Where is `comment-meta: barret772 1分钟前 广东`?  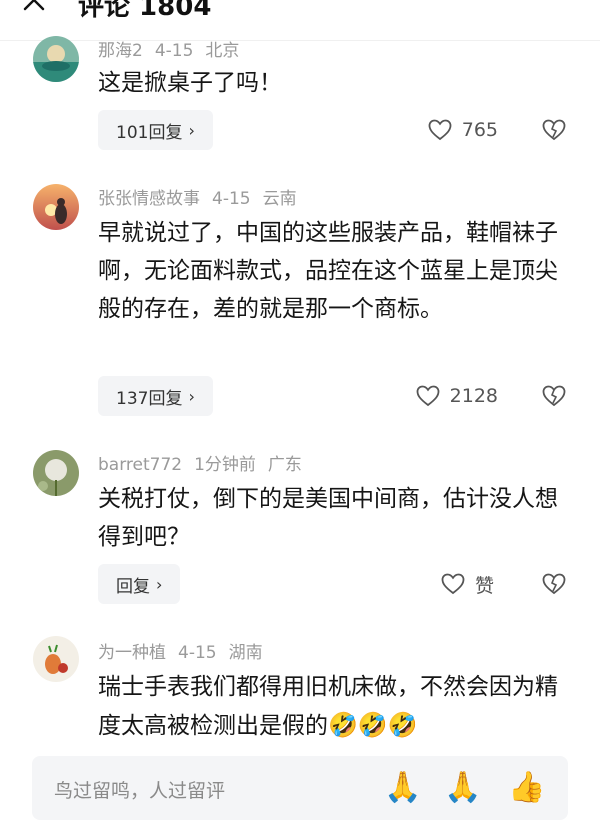
comment-meta: barret772 1分钟前 广东 is located at coordinates (206, 462).